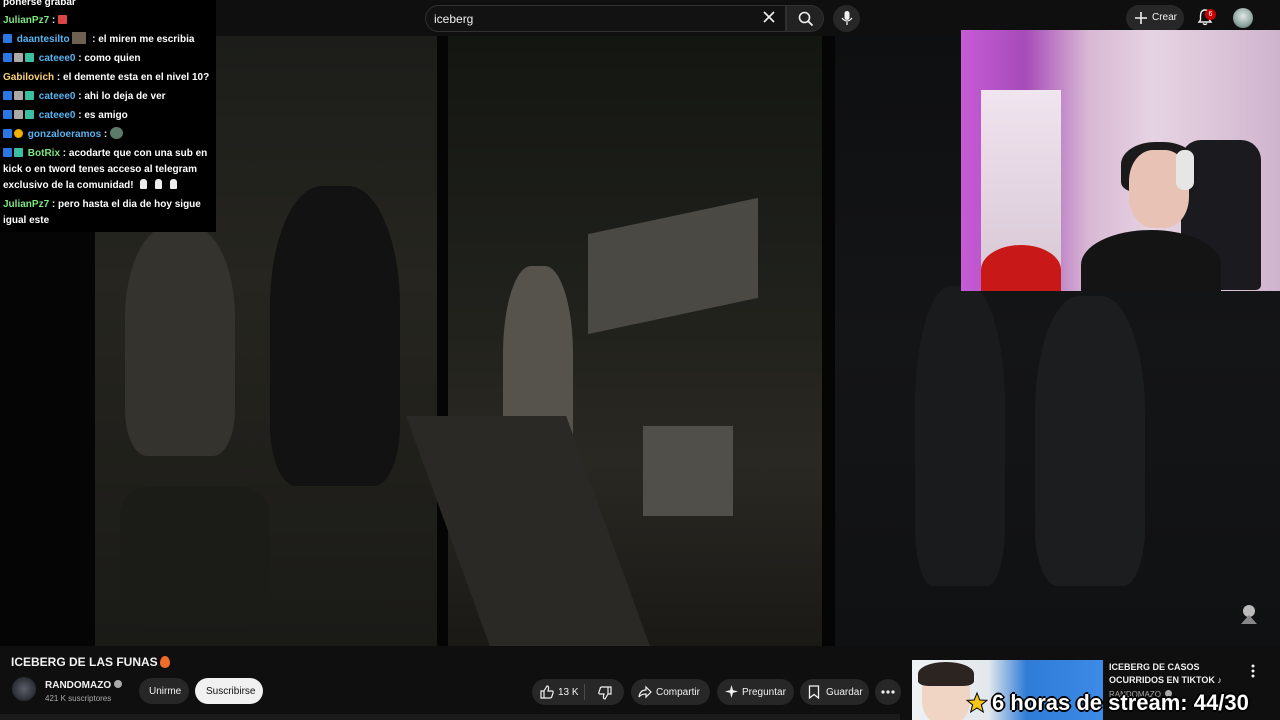 Image resolution: width=1280 pixels, height=720 pixels. Describe the element at coordinates (122, 96) in the screenshot. I see `chat-text: : ahi lo deja de ver` at that location.